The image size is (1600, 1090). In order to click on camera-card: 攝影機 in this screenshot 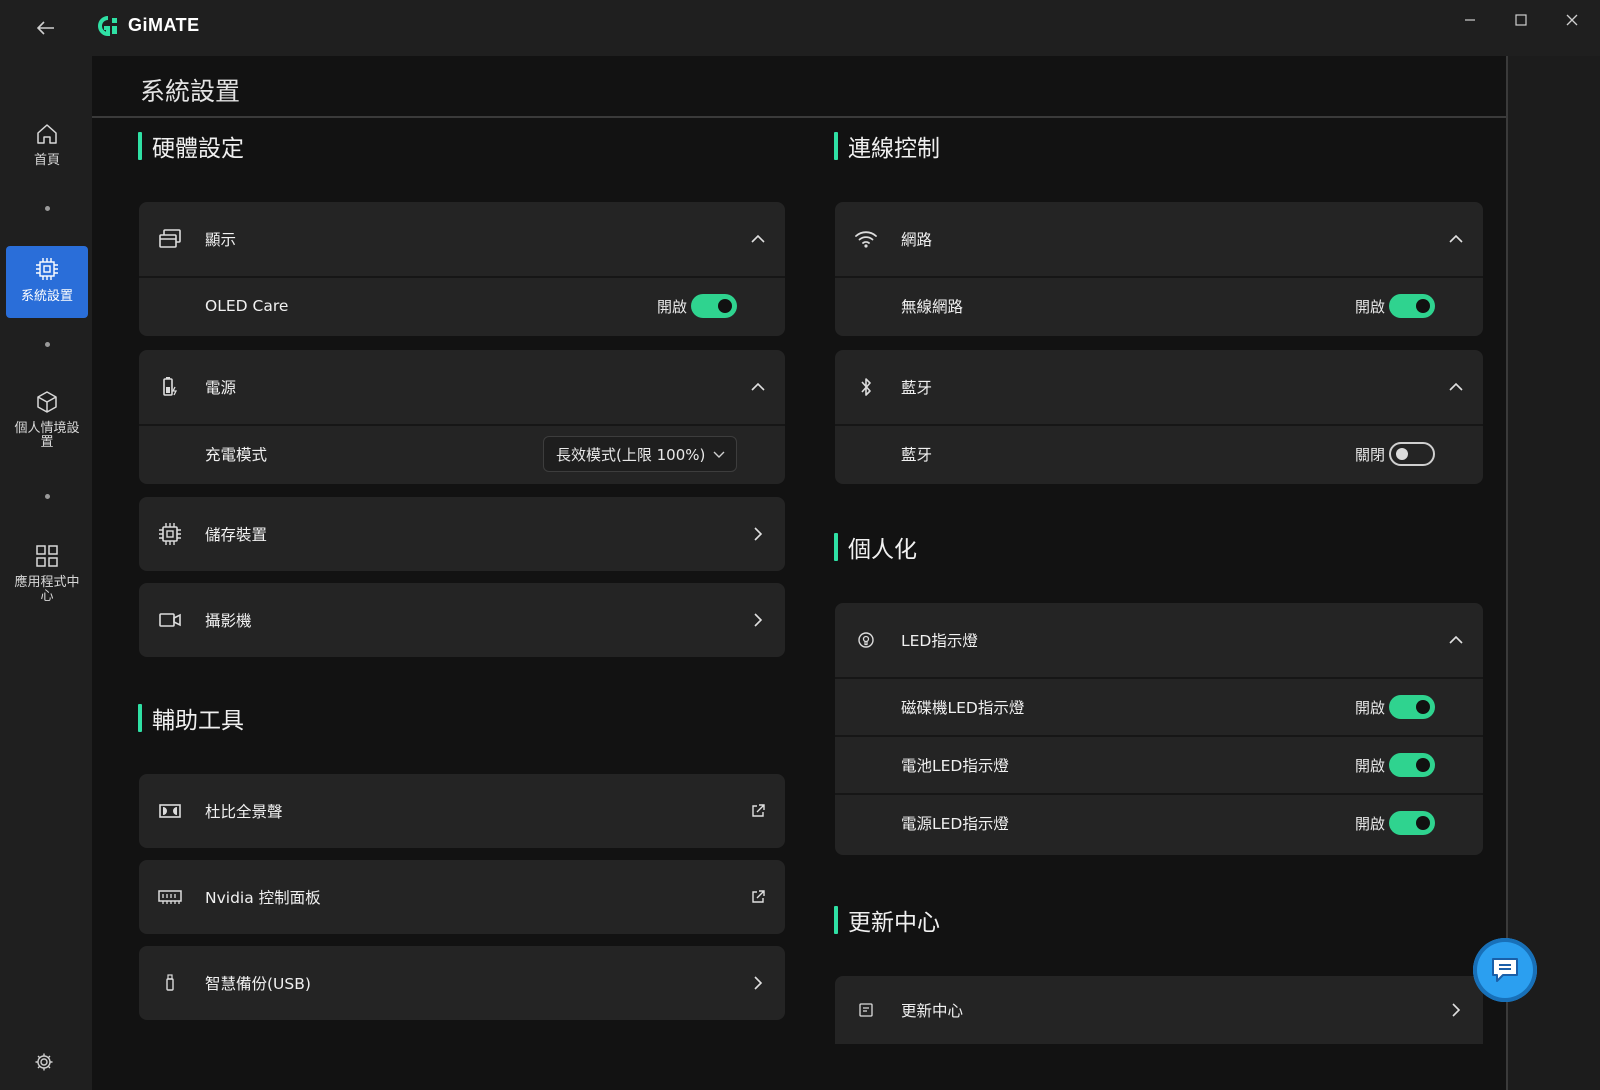, I will do `click(462, 620)`.